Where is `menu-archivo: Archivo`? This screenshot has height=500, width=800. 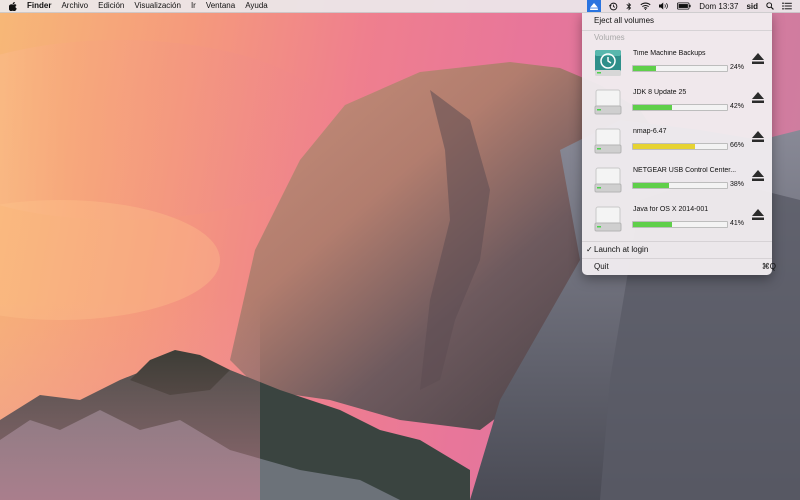 menu-archivo: Archivo is located at coordinates (74, 6).